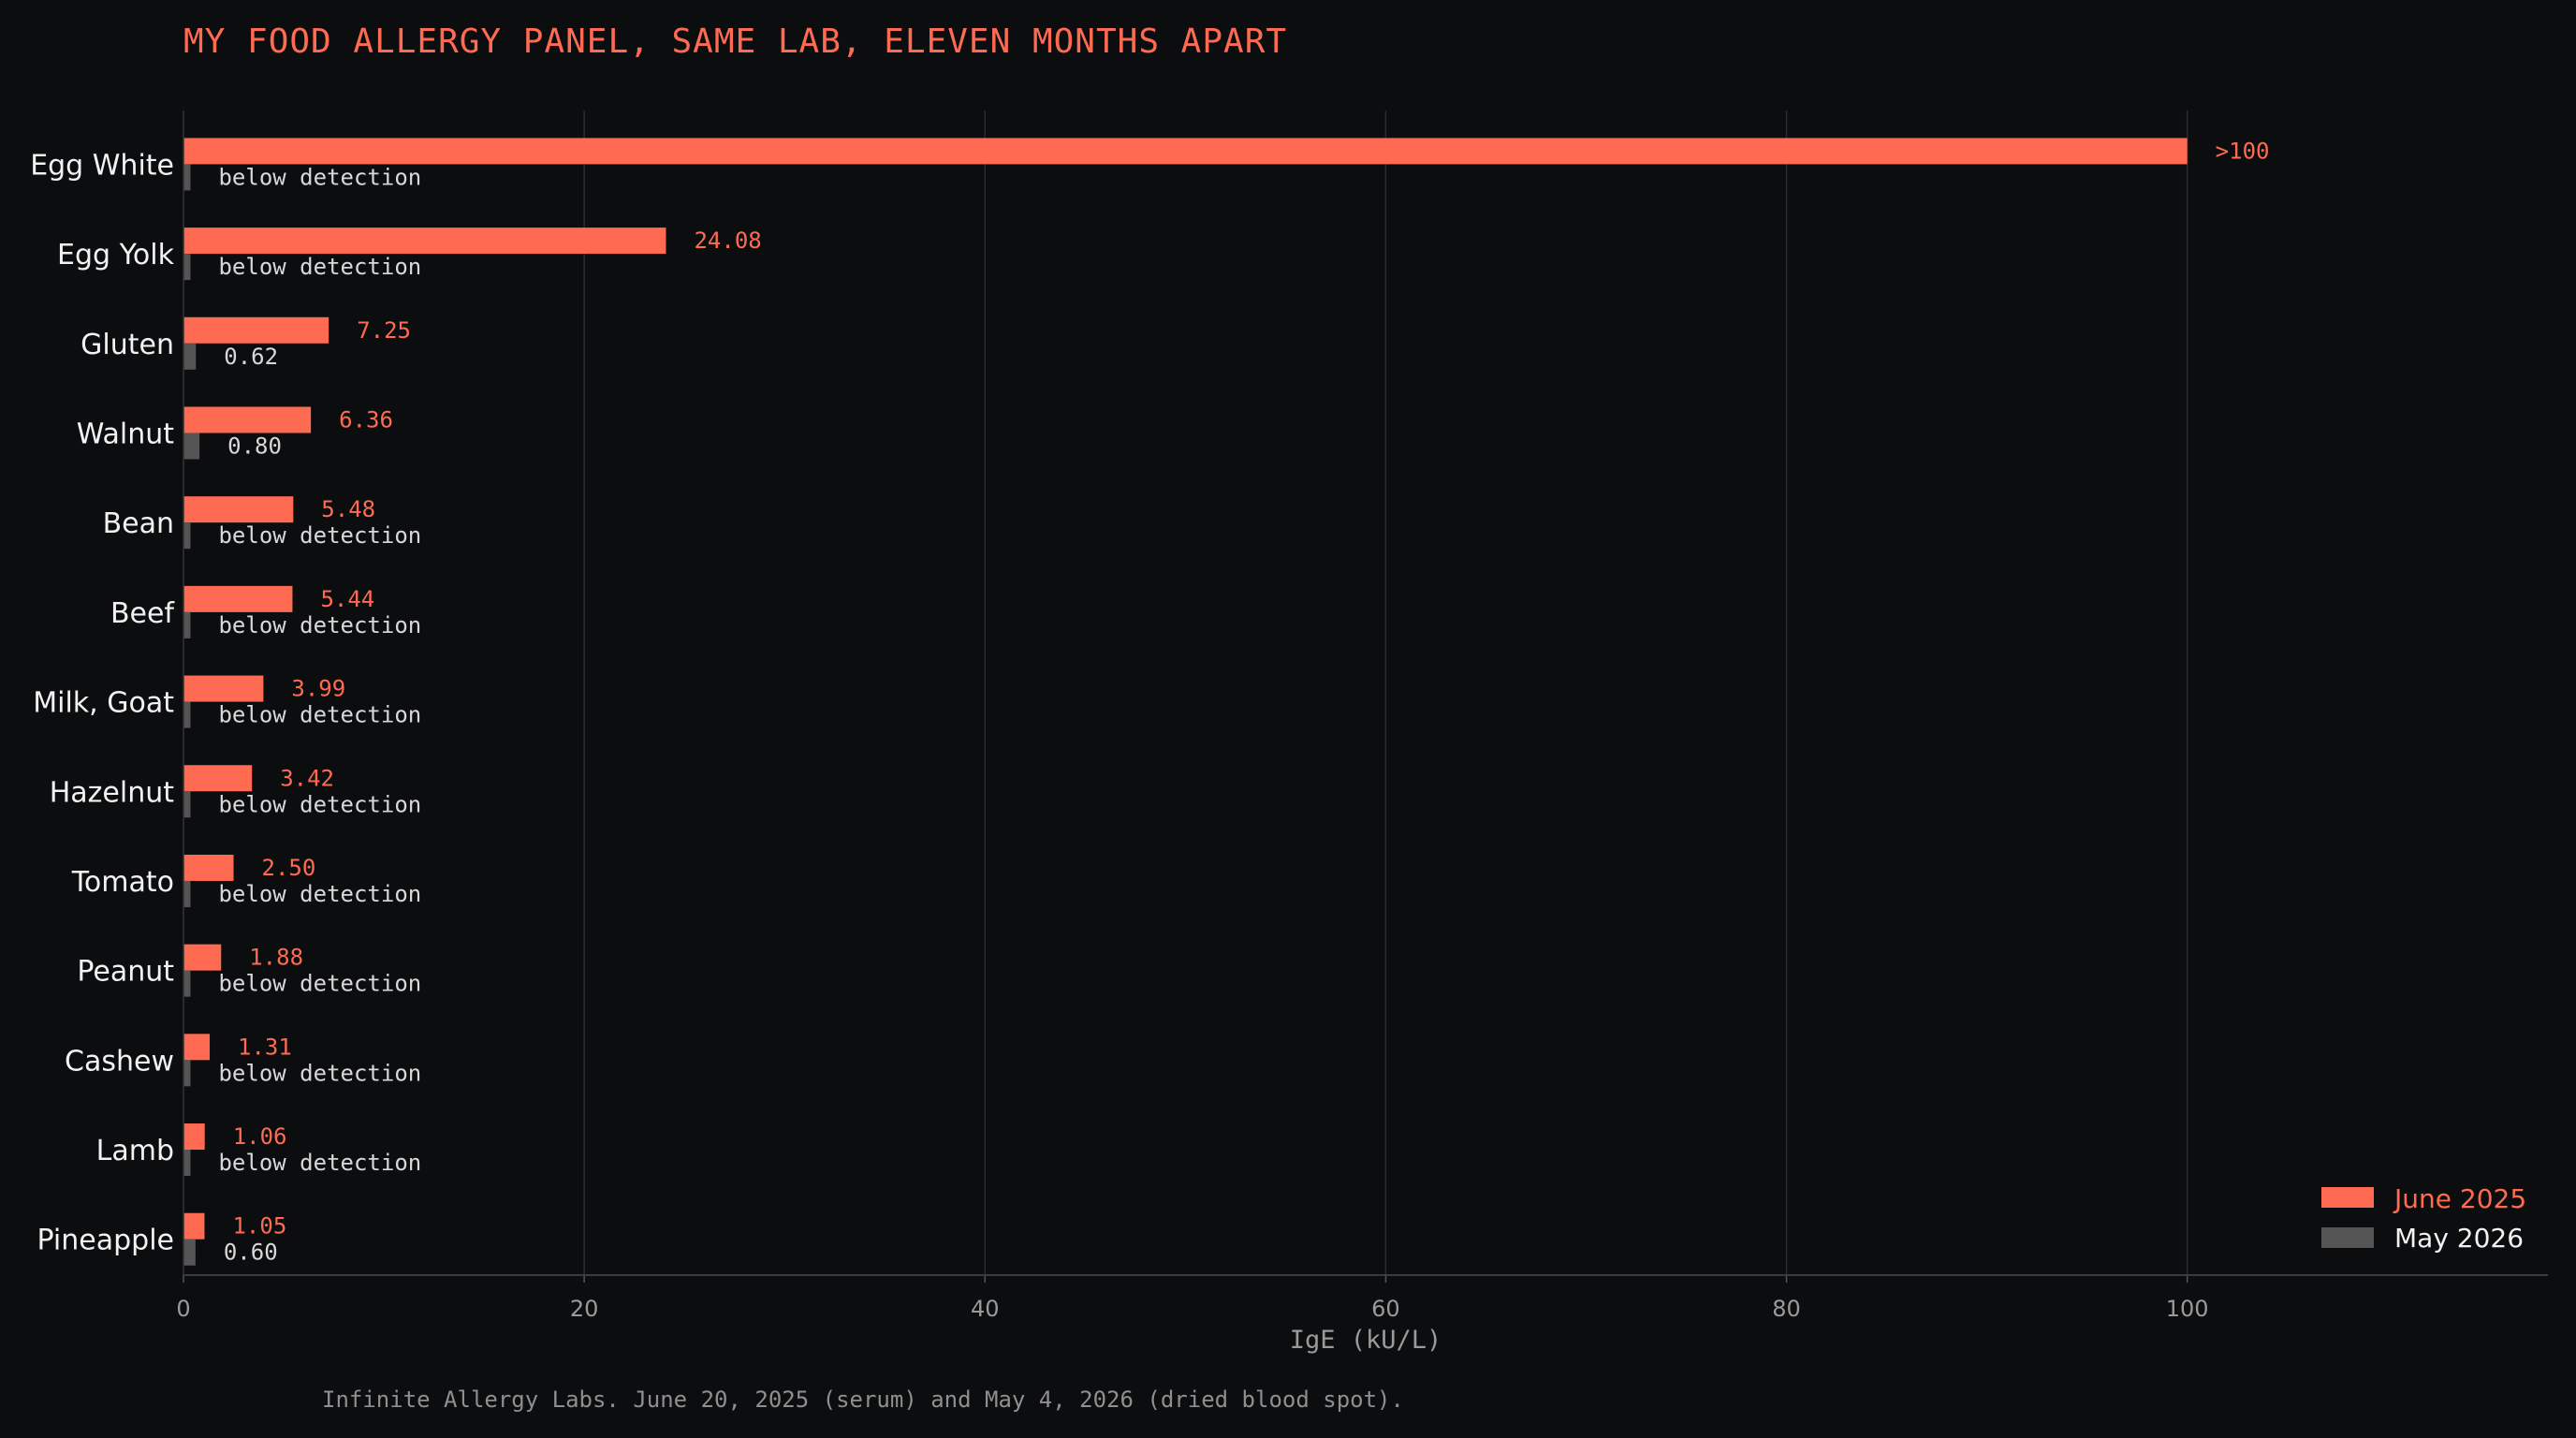 Image resolution: width=2576 pixels, height=1438 pixels. What do you see at coordinates (276, 958) in the screenshot?
I see `value-label-june-2025-peanut: 1.88` at bounding box center [276, 958].